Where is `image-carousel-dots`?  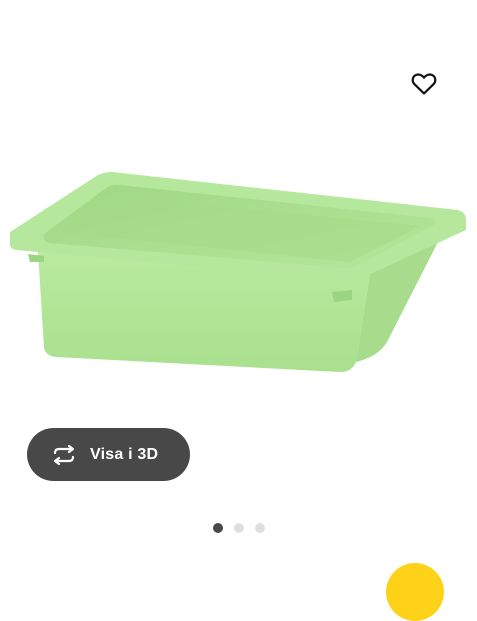 image-carousel-dots is located at coordinates (238, 528).